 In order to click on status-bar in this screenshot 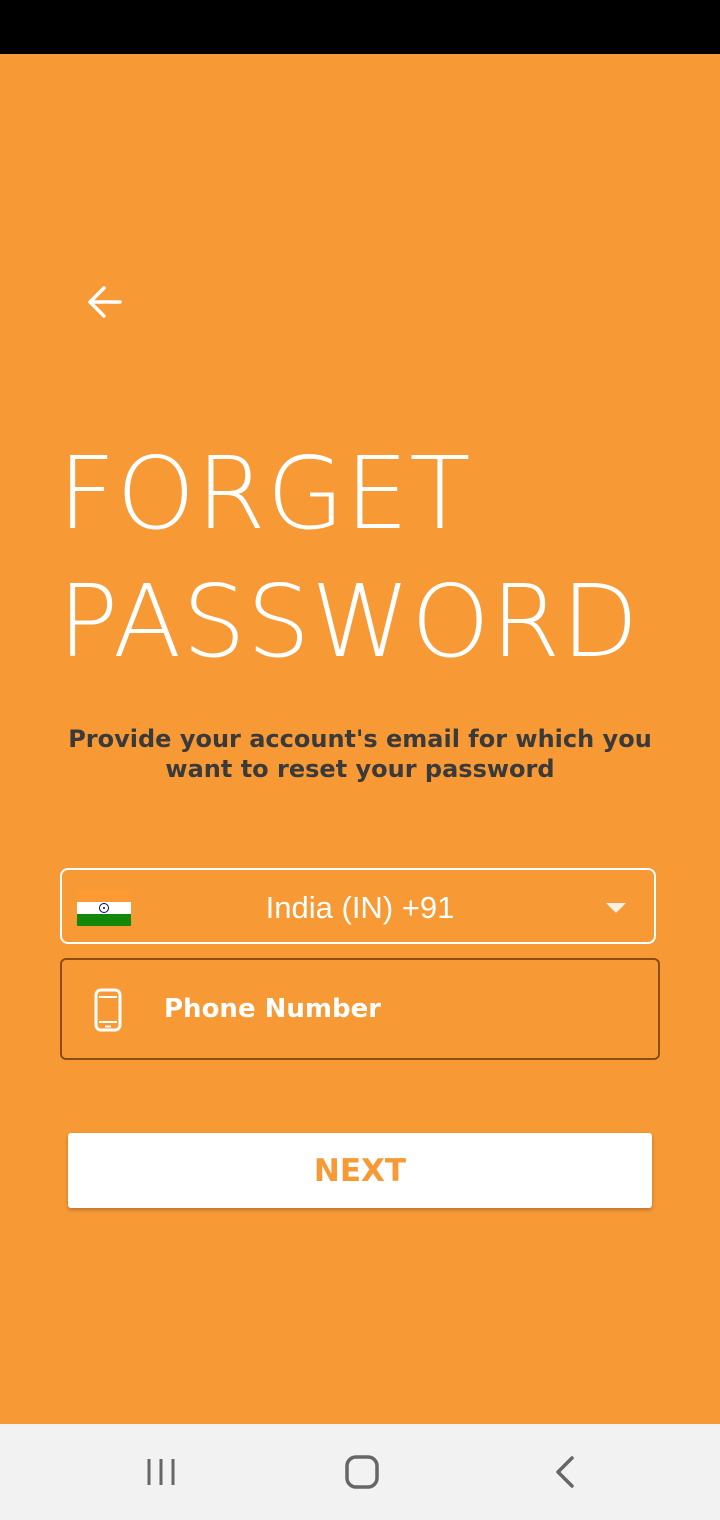, I will do `click(360, 27)`.